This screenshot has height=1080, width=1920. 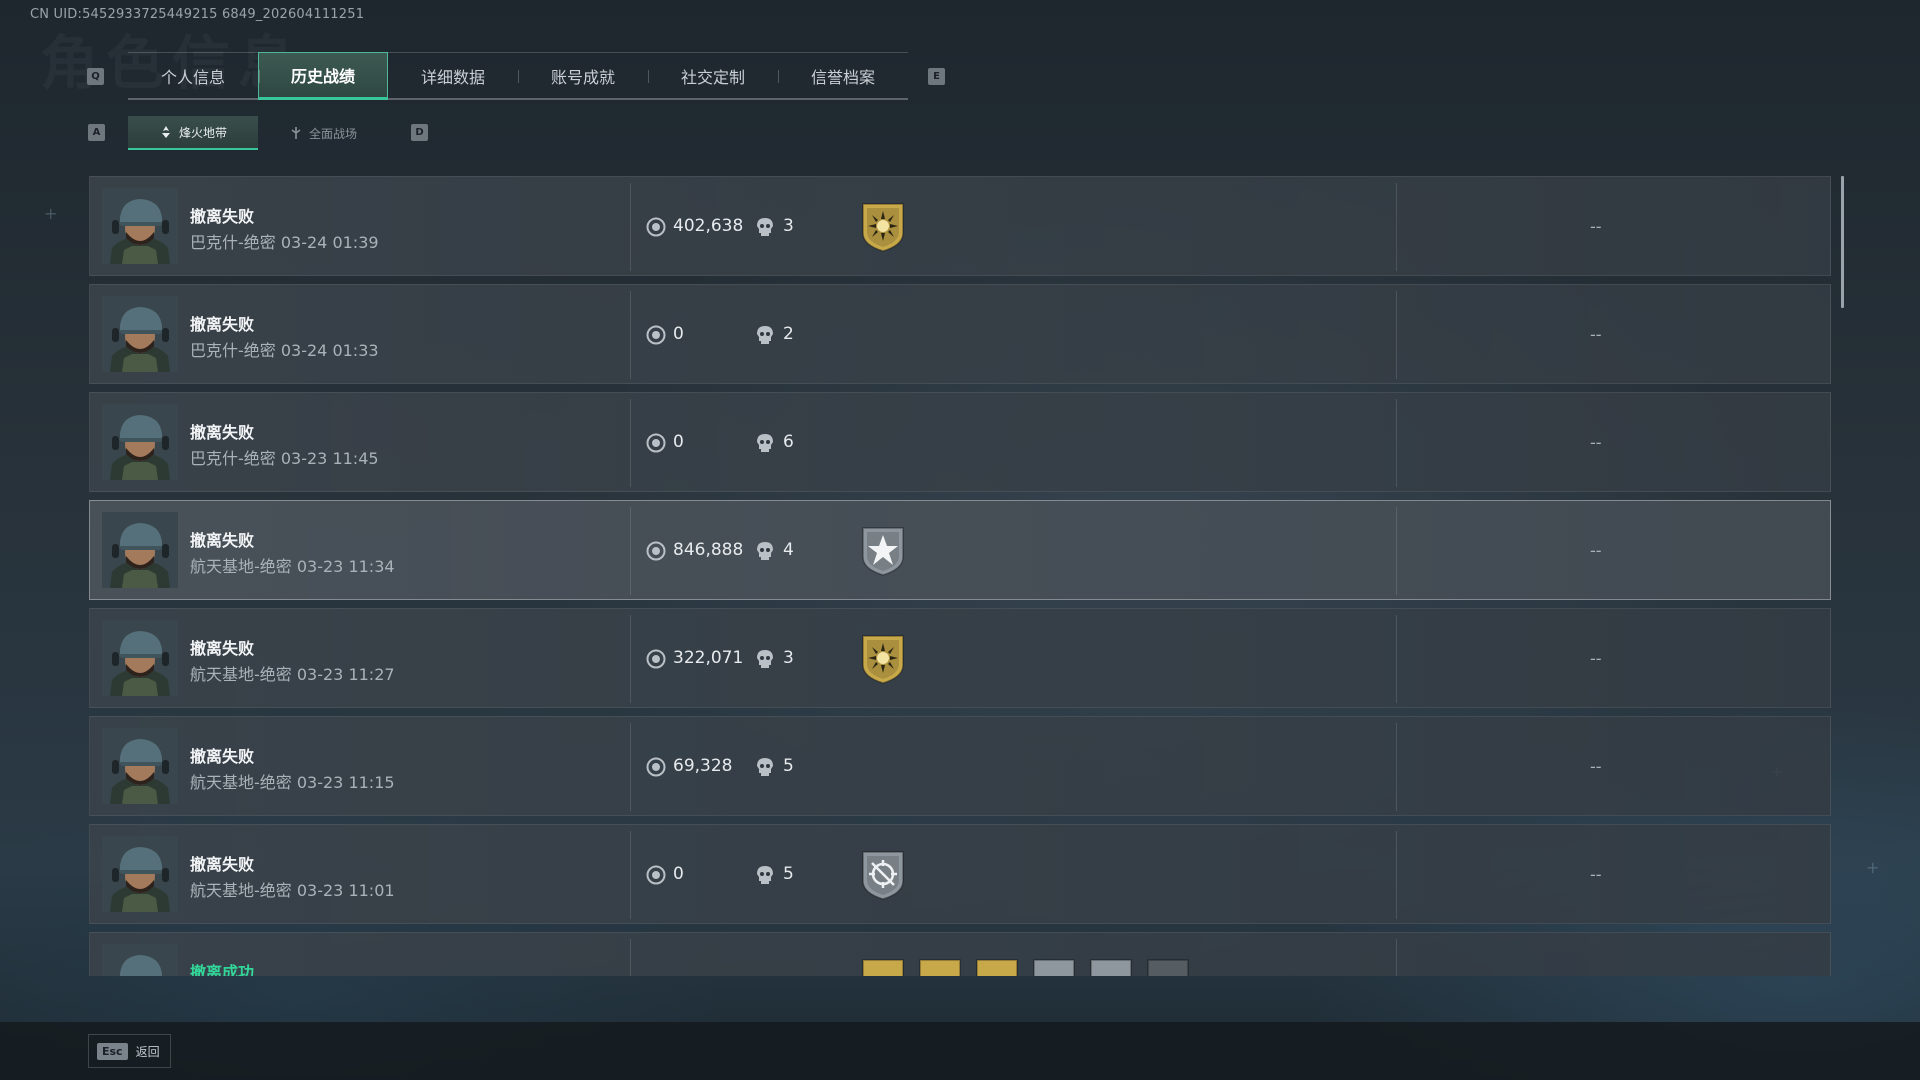 I want to click on loot-value: 69,328, so click(x=703, y=766).